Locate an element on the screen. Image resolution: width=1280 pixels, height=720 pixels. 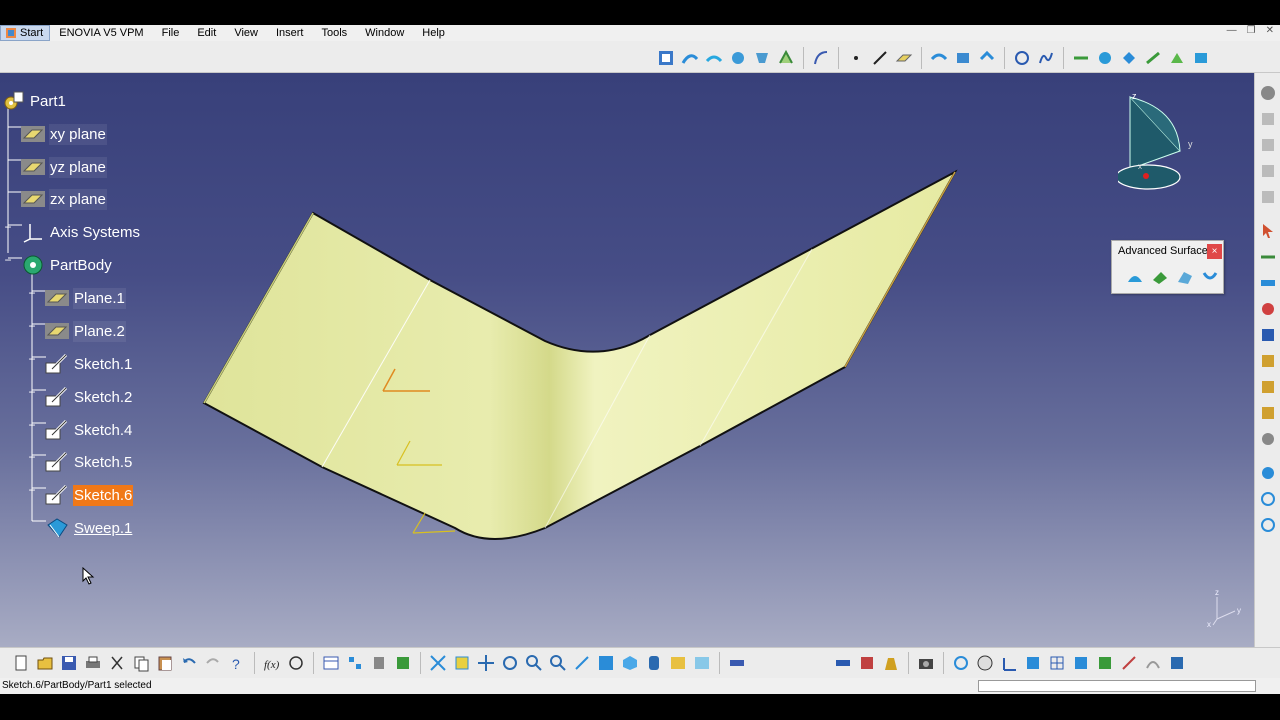
material-icon is located at coordinates (1268, 387).